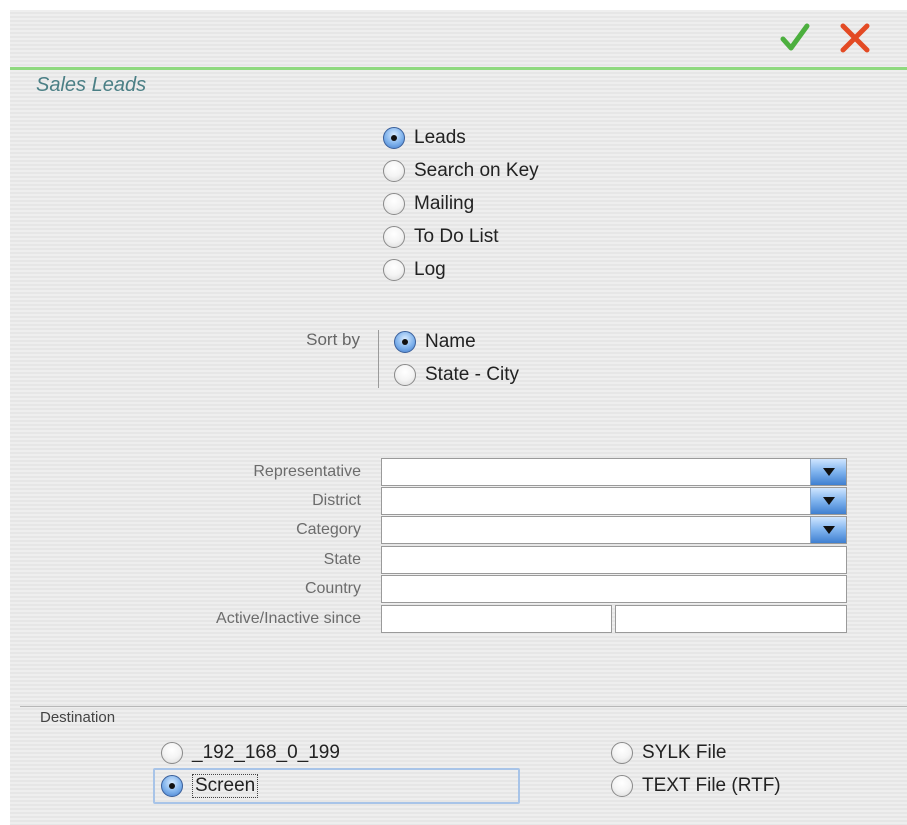 Image resolution: width=907 pixels, height=825 pixels. I want to click on district-dropdown-button, so click(828, 501).